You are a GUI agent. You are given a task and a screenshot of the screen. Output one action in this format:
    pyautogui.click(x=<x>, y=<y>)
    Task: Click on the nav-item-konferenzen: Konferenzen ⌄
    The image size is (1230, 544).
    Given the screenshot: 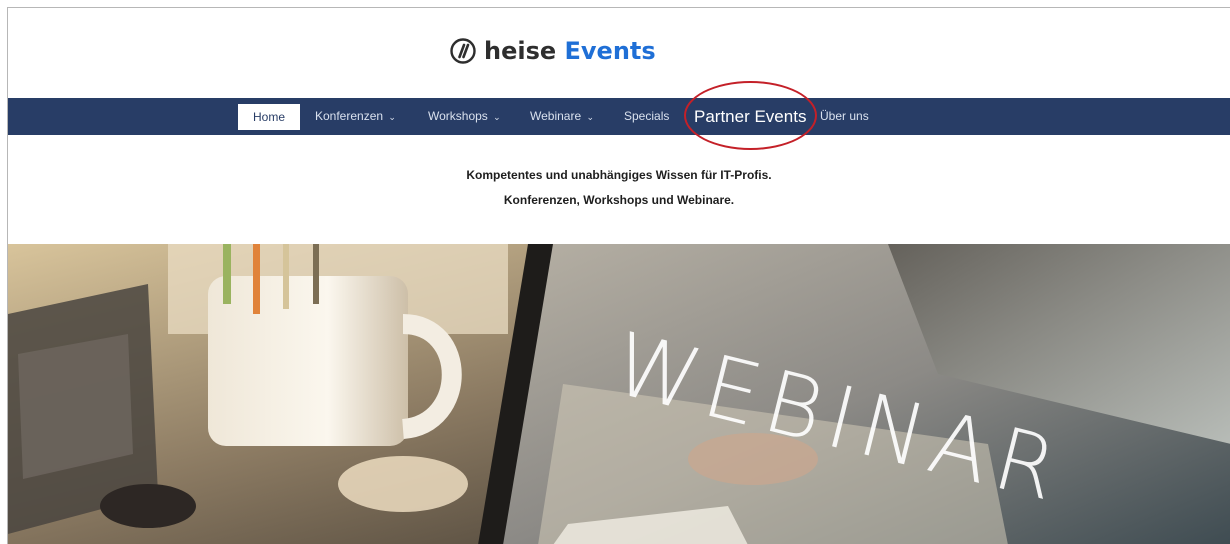 What is the action you would take?
    pyautogui.click(x=355, y=116)
    